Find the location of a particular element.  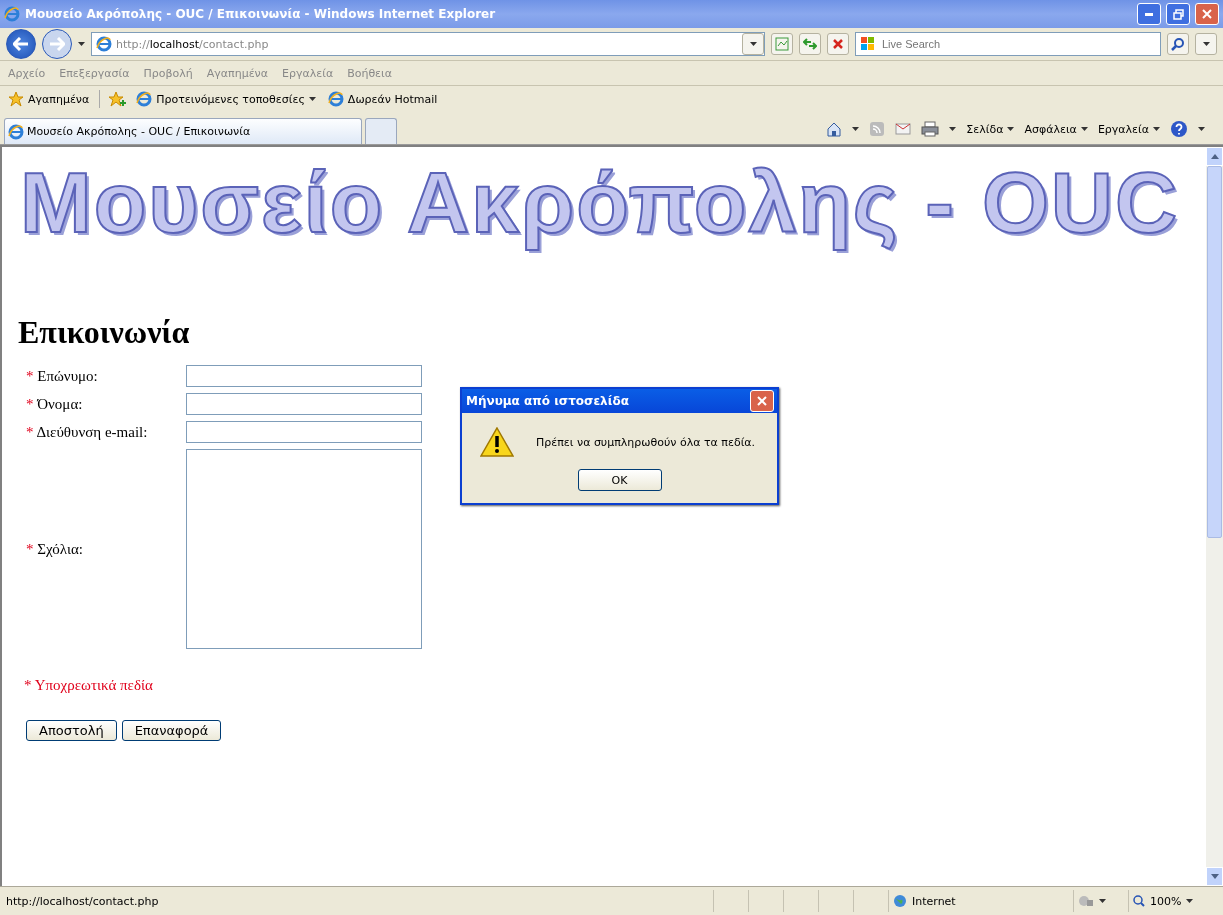

stop-x-icon is located at coordinates (838, 44).